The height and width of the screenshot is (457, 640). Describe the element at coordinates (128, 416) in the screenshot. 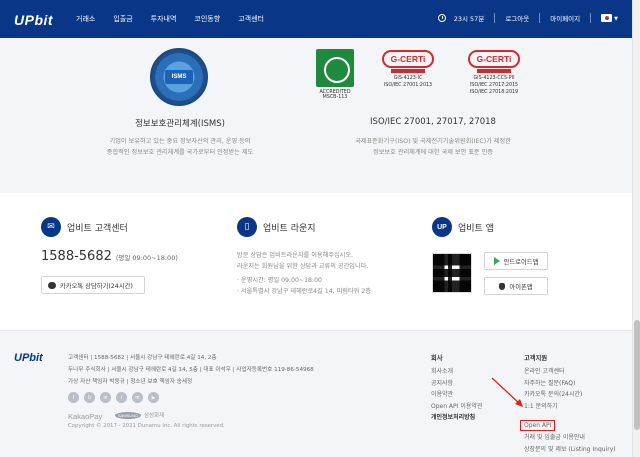

I see `samsung-oval: SAMSUNG` at that location.